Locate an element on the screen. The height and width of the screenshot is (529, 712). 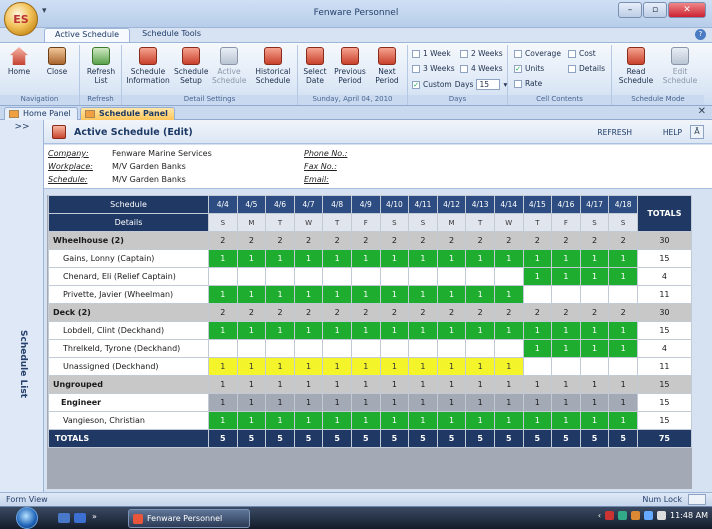
group-row: Engineer 1 1 1 1 1 1 1 1 1 1 1 1 1 1 1 15 is located at coordinates (370, 402).